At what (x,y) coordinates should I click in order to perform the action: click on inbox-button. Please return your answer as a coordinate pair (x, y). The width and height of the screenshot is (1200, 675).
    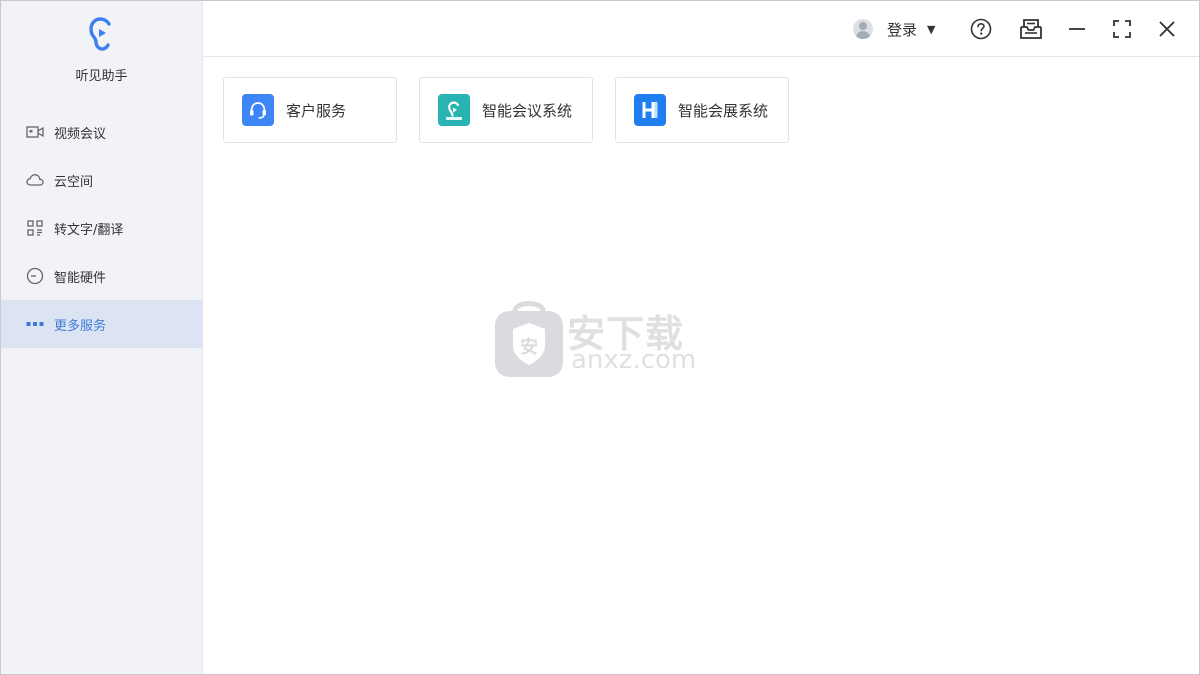
    Looking at the image, I should click on (1031, 29).